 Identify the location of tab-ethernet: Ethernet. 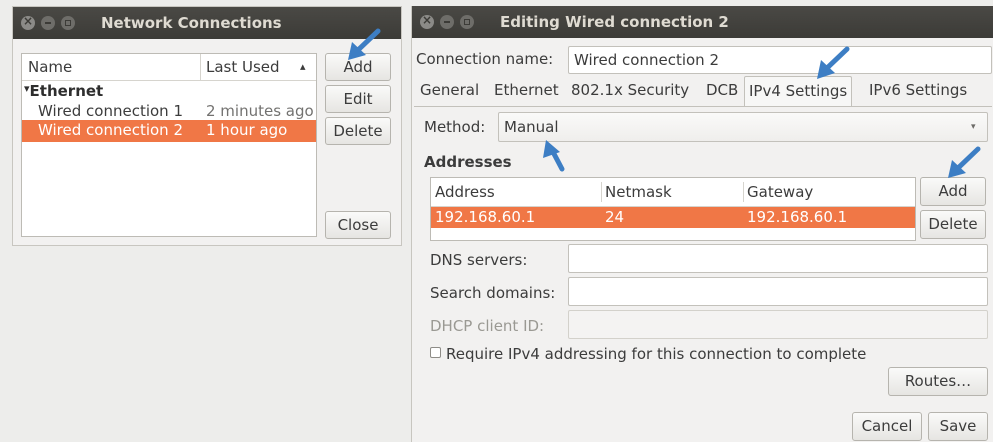
(526, 91).